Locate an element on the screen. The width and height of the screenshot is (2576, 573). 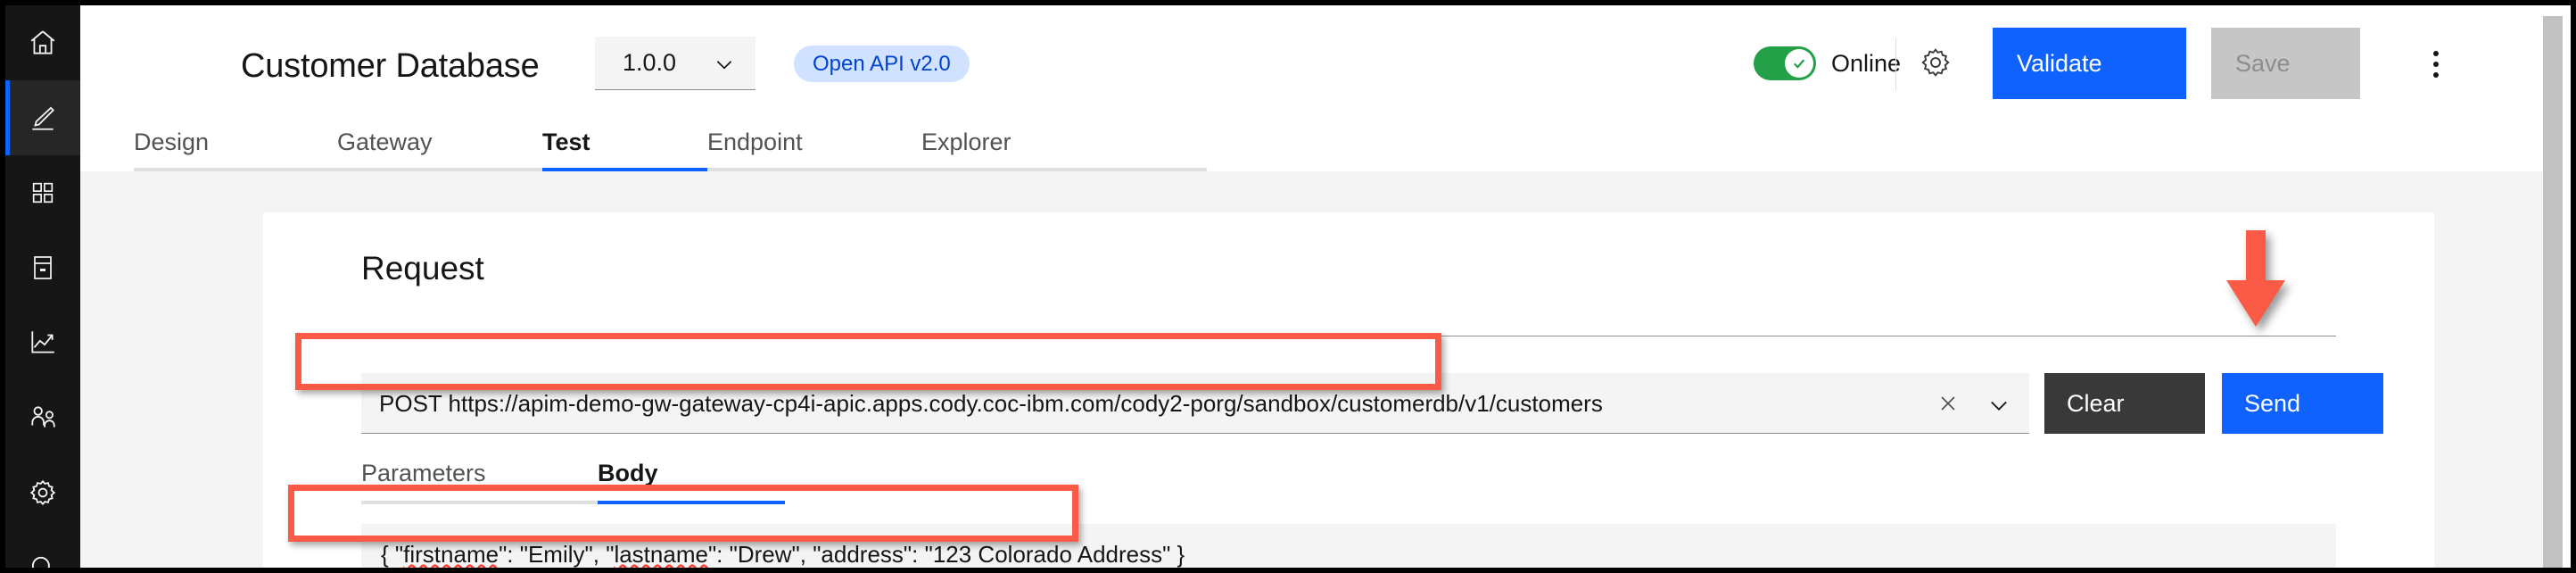
tab-endpoint: Endpoint is located at coordinates (814, 149).